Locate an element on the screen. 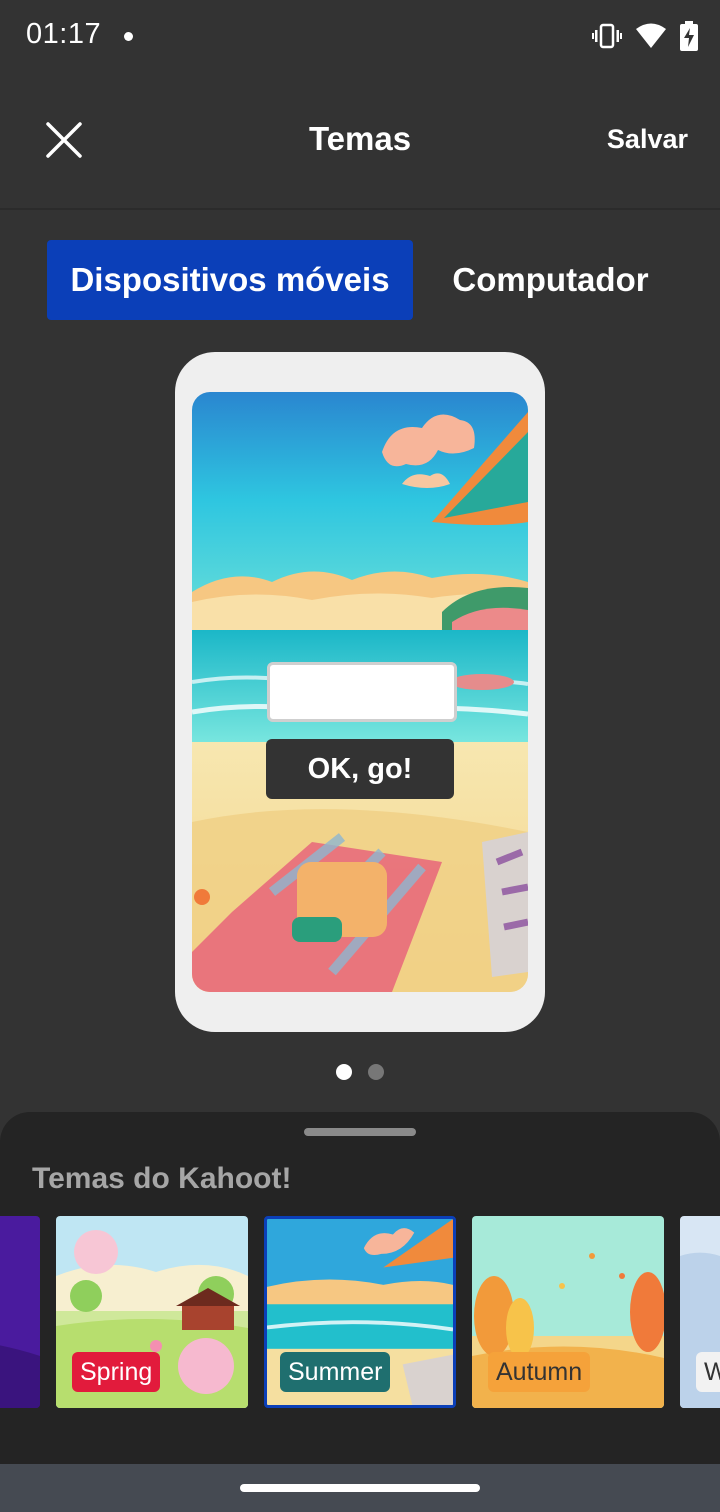 This screenshot has width=720, height=1512. theme-card-autumn: Autumn is located at coordinates (568, 1312).